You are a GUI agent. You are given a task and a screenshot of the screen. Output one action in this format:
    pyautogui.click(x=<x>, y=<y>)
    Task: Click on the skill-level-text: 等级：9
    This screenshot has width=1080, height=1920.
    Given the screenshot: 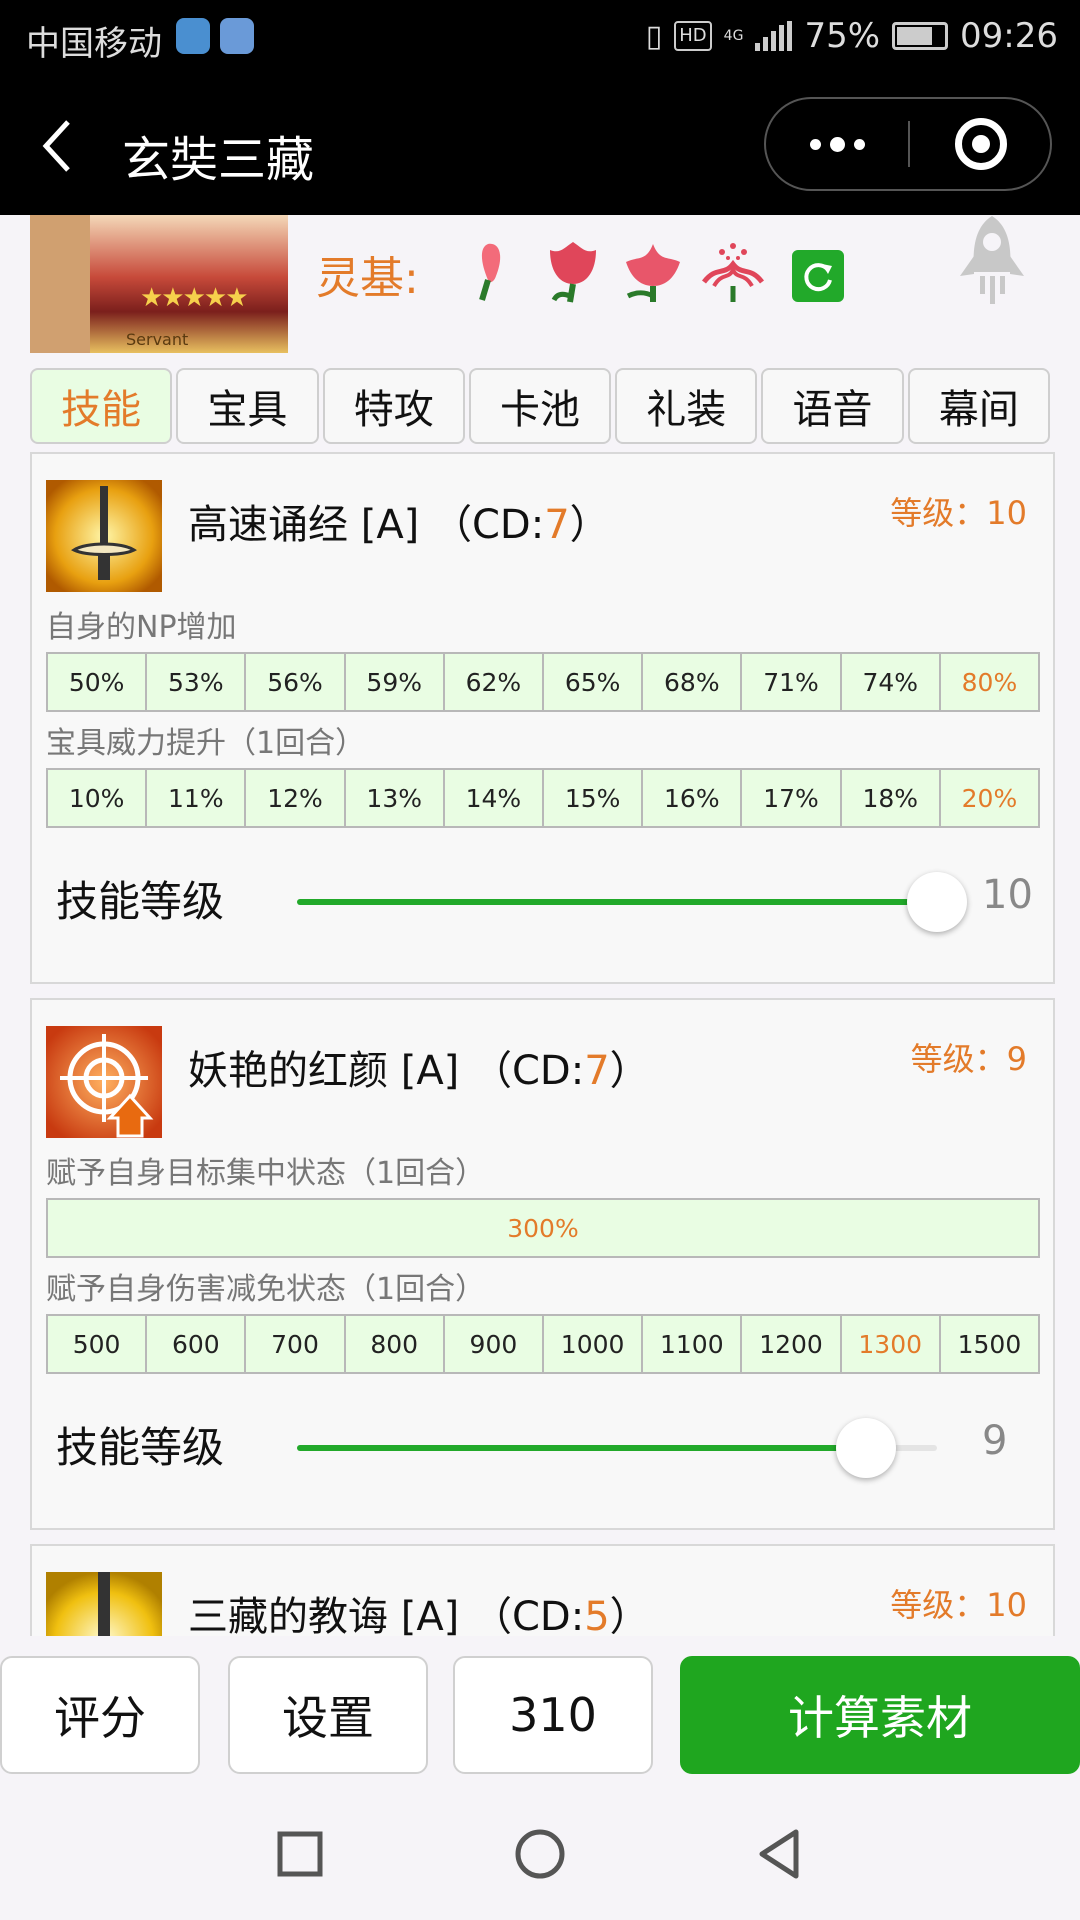 What is the action you would take?
    pyautogui.click(x=968, y=1059)
    